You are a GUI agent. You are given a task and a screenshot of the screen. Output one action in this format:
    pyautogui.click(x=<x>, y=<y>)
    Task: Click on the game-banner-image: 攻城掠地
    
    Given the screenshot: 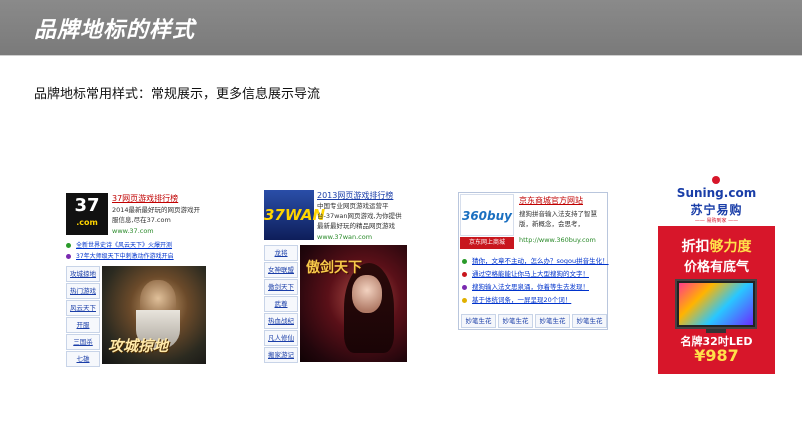 What is the action you would take?
    pyautogui.click(x=154, y=315)
    